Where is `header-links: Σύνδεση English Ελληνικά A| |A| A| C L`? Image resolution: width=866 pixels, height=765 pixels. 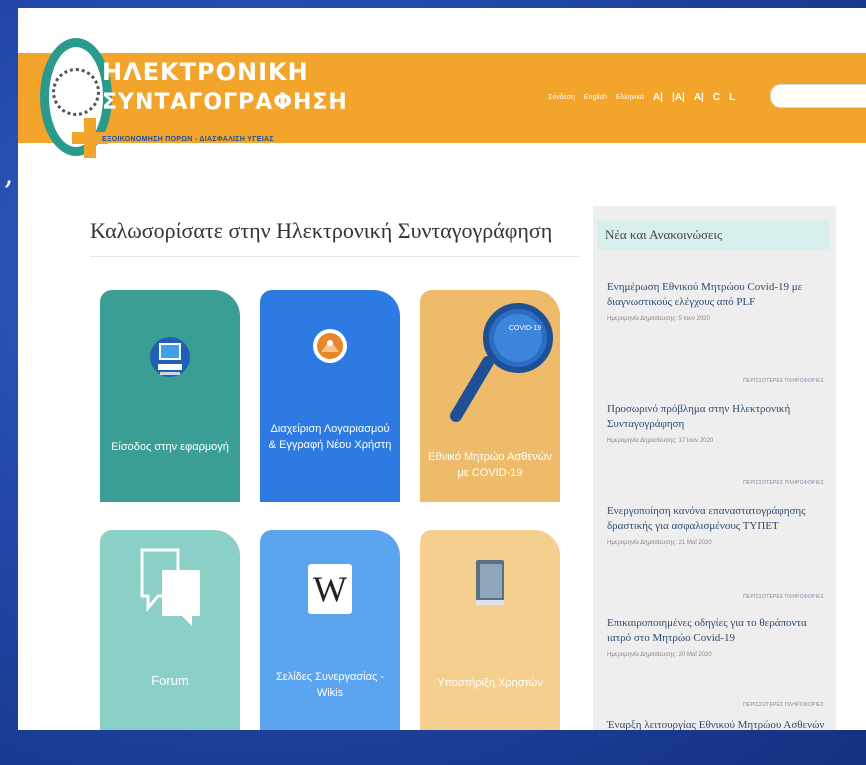
header-links: Σύνδεση English Ελληνικά A| |A| A| C L is located at coordinates (641, 97).